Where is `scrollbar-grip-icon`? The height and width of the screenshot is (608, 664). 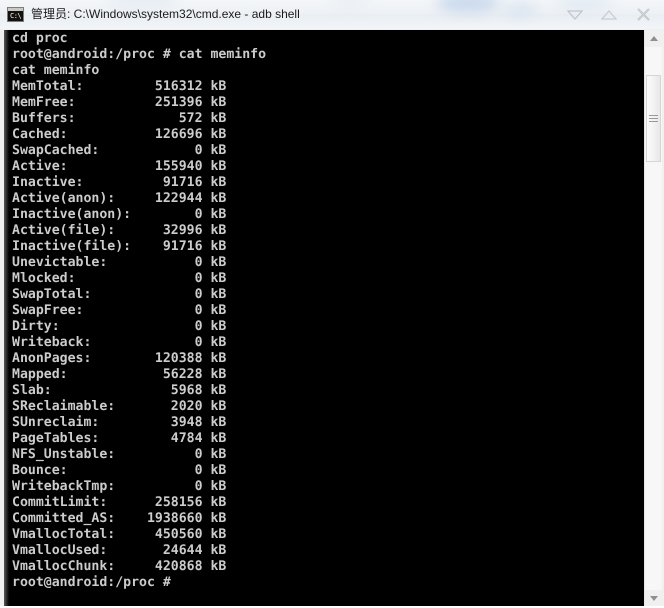 scrollbar-grip-icon is located at coordinates (653, 118).